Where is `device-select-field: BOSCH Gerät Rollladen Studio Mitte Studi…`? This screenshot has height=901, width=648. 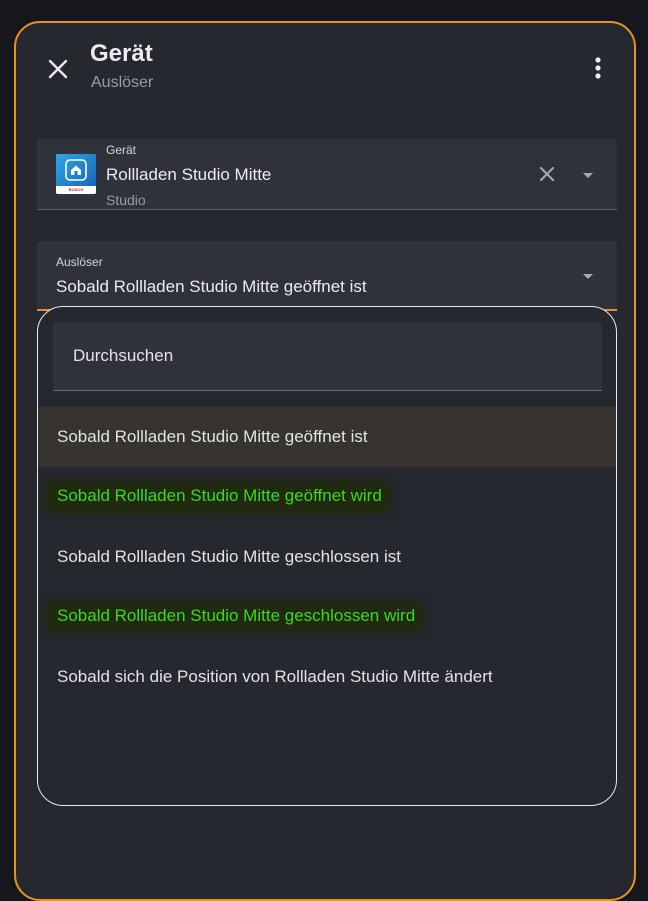 device-select-field: BOSCH Gerät Rollladen Studio Mitte Studi… is located at coordinates (327, 174).